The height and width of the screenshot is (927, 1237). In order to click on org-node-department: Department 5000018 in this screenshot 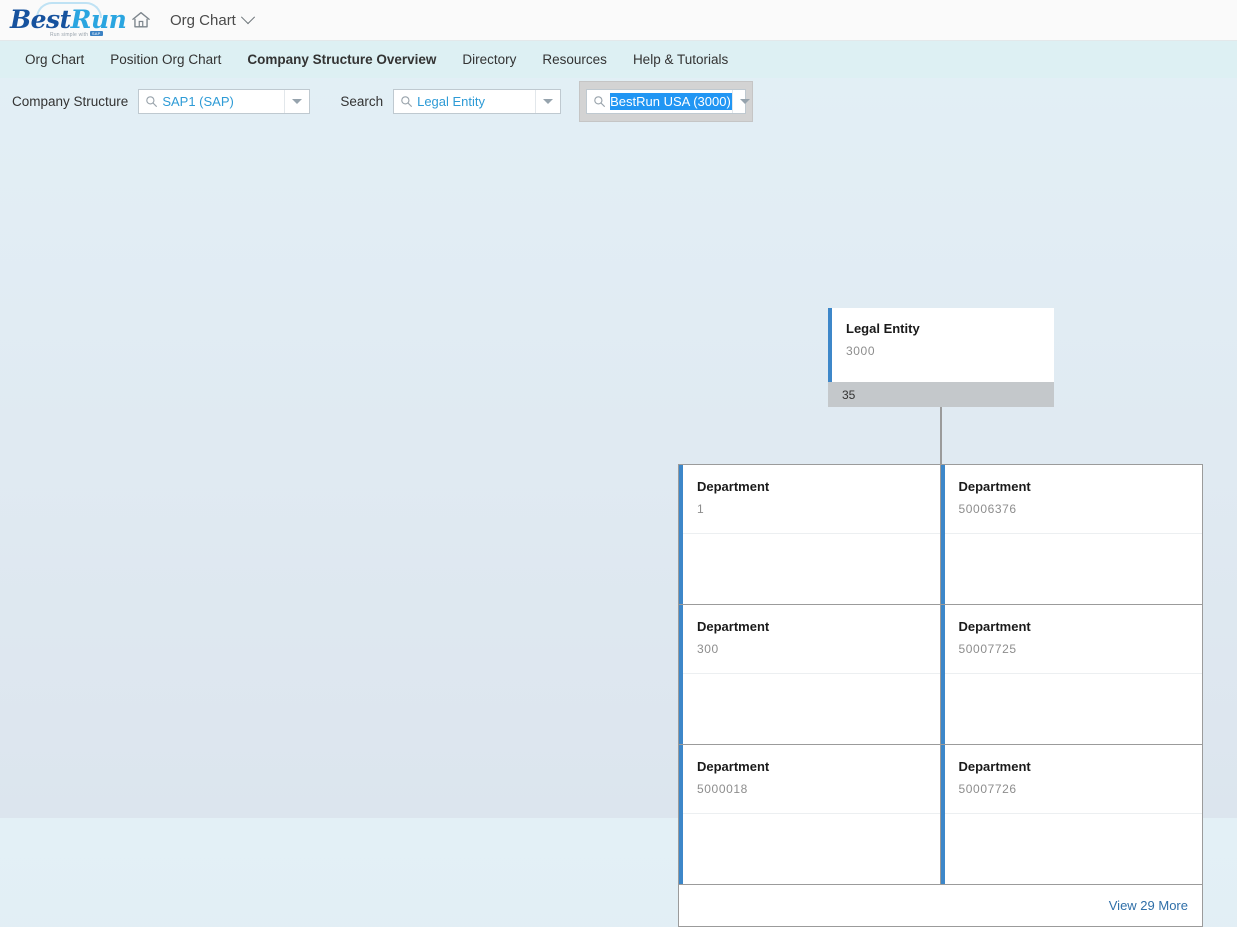, I will do `click(809, 814)`.